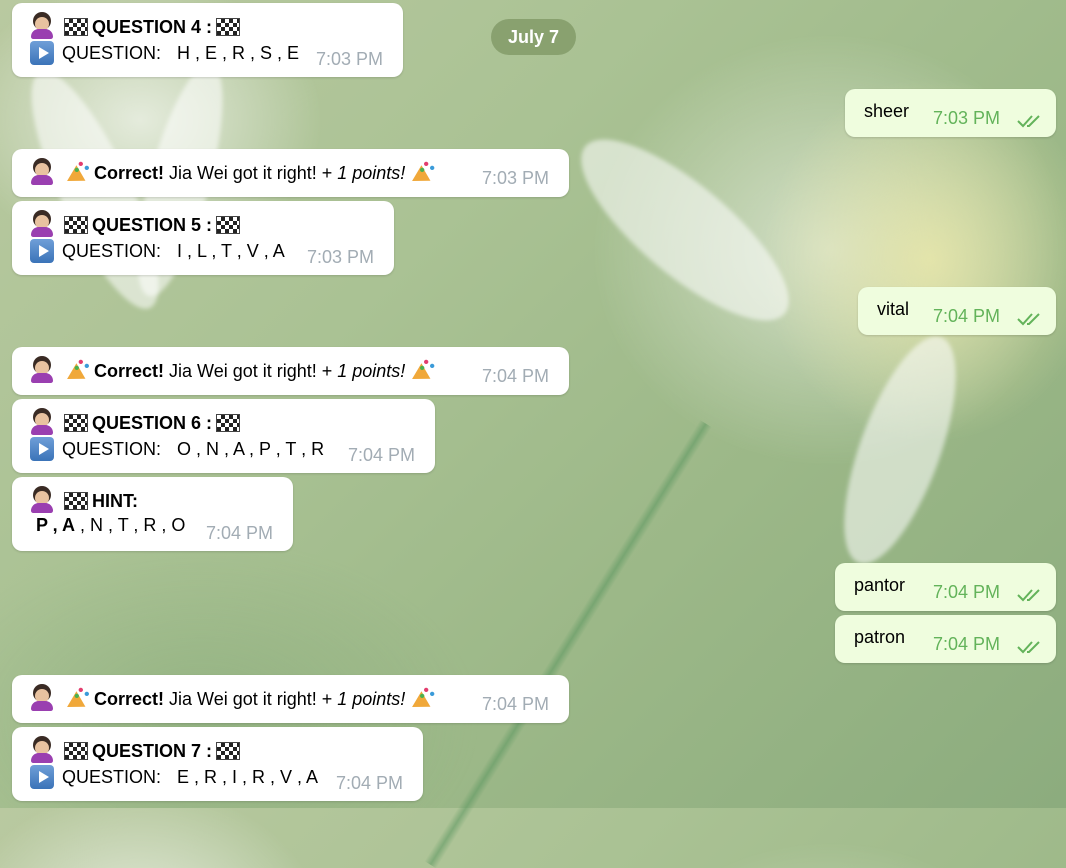  I want to click on question-title: QUESTION 4 :, so click(152, 26).